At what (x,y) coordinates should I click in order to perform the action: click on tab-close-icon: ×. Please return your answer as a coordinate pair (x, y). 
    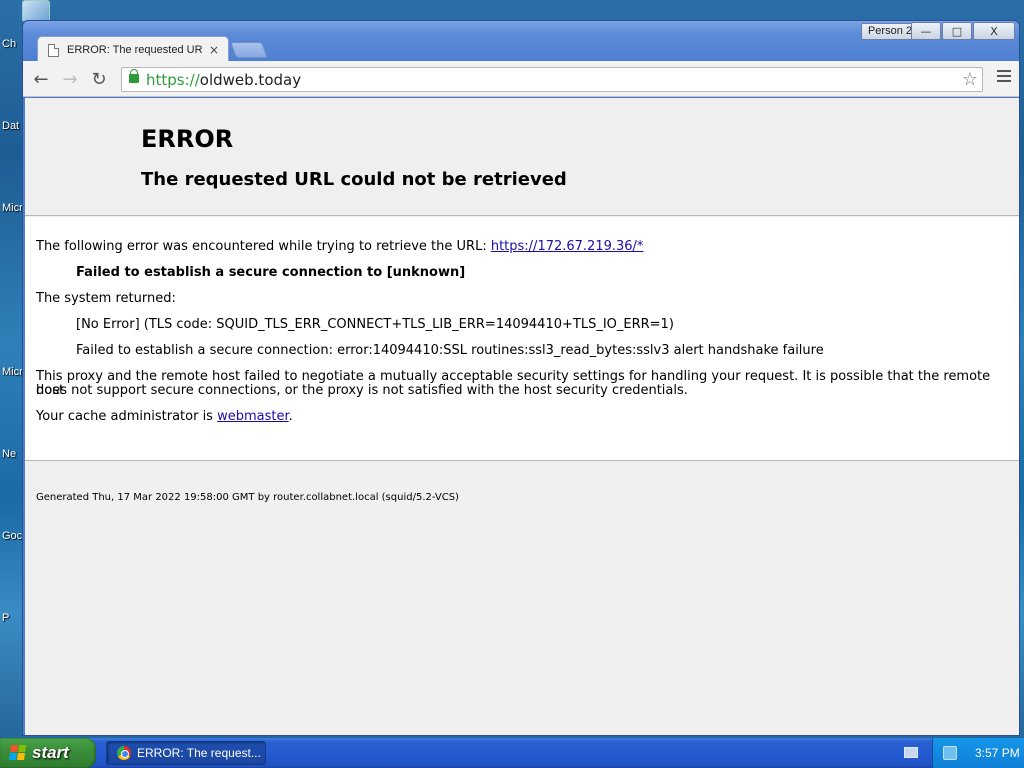
    Looking at the image, I should click on (214, 50).